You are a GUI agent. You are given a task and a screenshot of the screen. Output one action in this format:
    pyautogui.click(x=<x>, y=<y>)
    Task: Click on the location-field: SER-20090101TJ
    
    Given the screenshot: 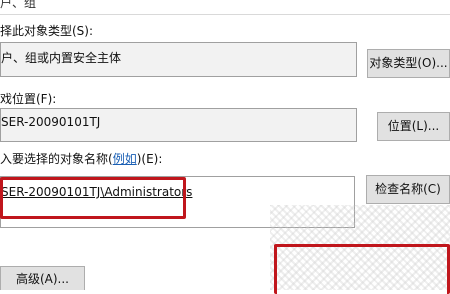 What is the action you would take?
    pyautogui.click(x=178, y=125)
    